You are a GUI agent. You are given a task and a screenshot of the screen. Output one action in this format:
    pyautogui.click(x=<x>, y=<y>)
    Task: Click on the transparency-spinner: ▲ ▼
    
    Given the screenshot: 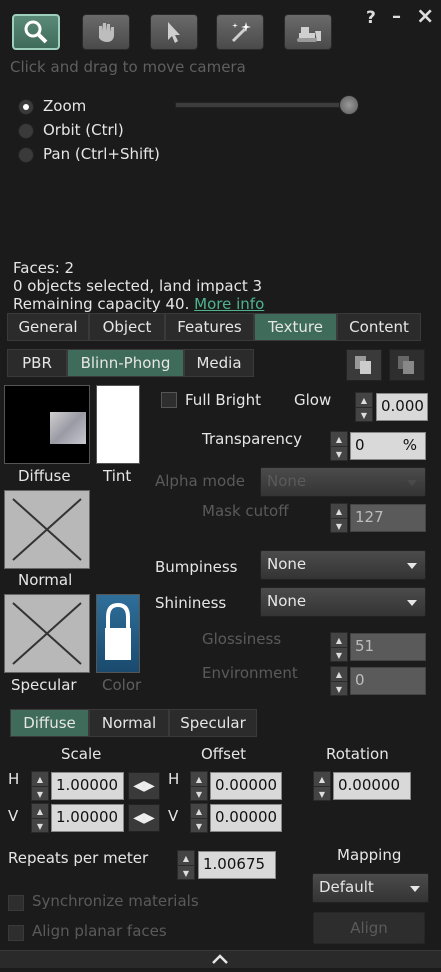 What is the action you would take?
    pyautogui.click(x=339, y=446)
    